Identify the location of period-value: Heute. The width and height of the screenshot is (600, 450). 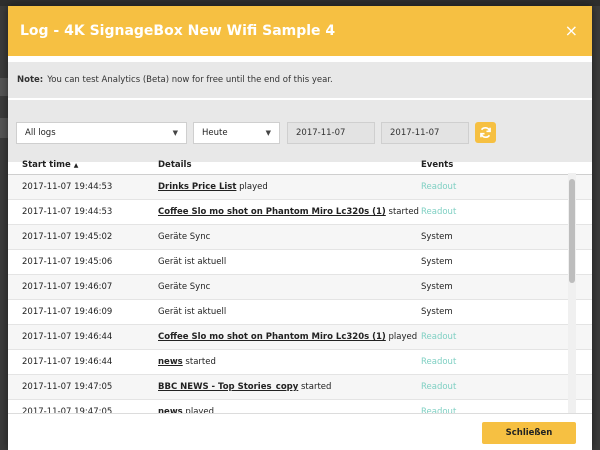
(215, 133).